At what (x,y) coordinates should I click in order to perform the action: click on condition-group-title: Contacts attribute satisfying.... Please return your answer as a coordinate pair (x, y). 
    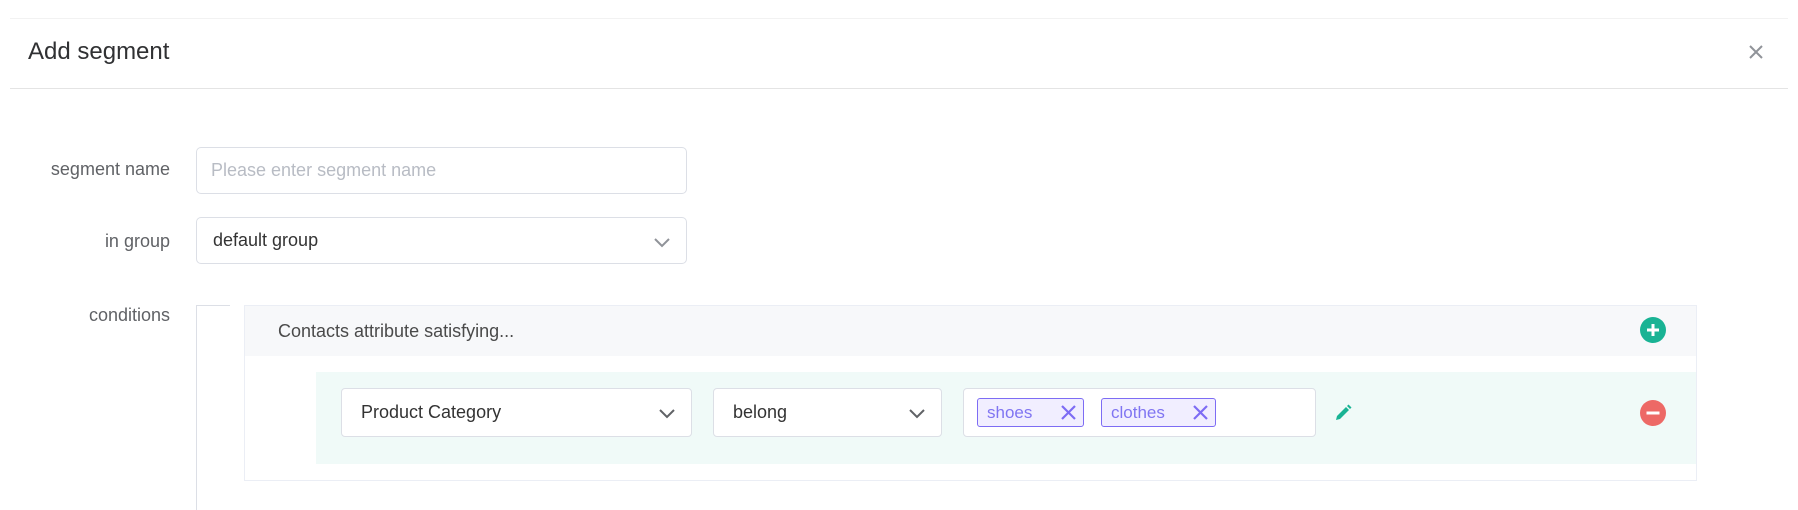
    Looking at the image, I should click on (396, 331).